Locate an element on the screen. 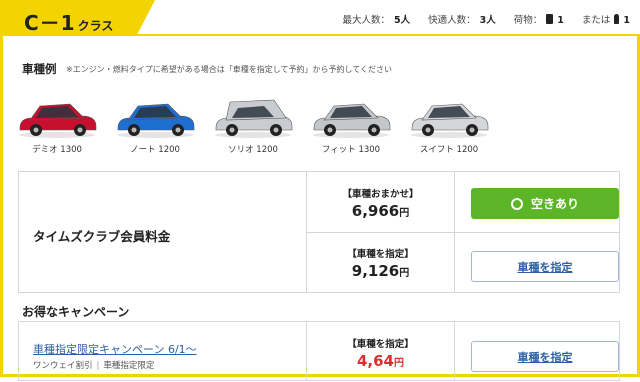  omakase-action-cell: 空きあり is located at coordinates (537, 202).